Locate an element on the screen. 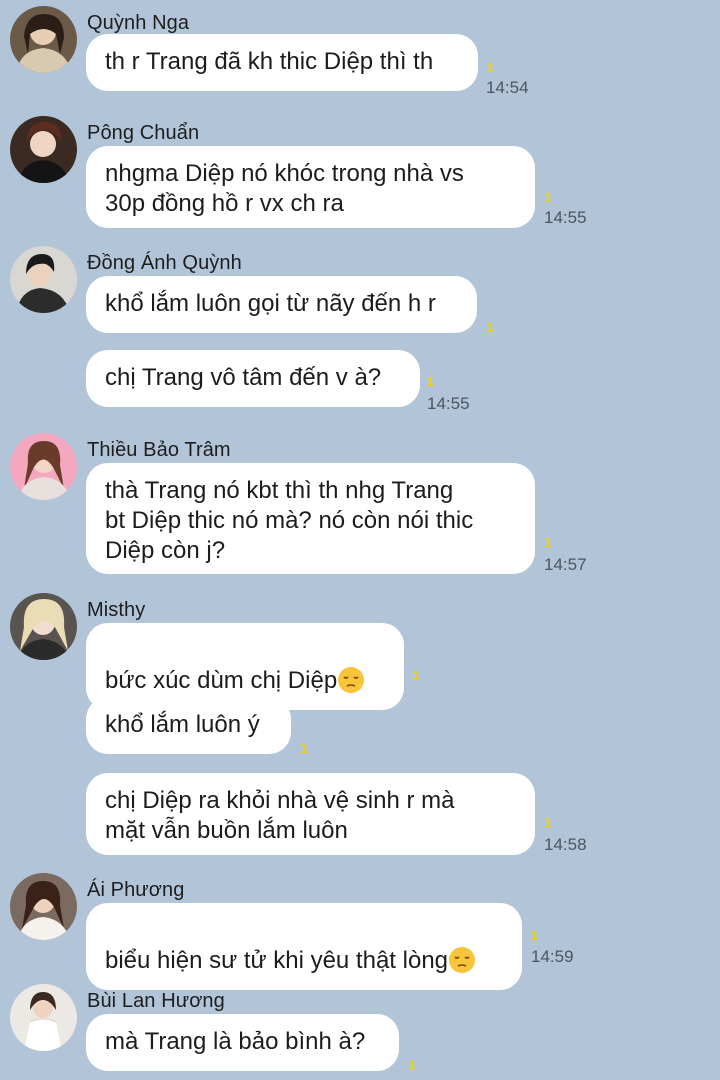 This screenshot has width=720, height=1080. message-bubble: chị Trang vô tâm đến v à? is located at coordinates (253, 378).